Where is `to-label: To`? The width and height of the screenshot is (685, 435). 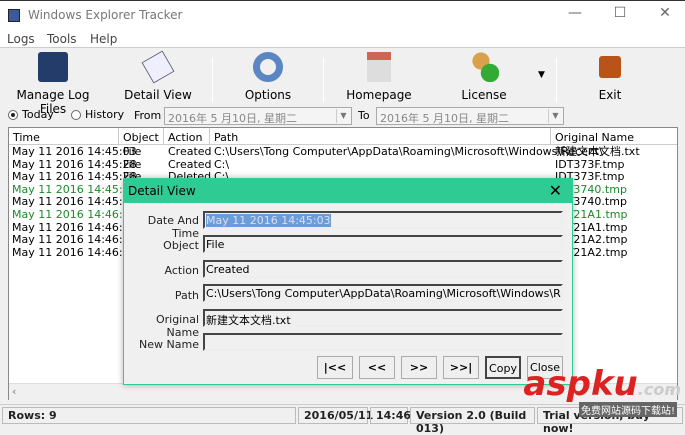
to-label: To is located at coordinates (364, 115).